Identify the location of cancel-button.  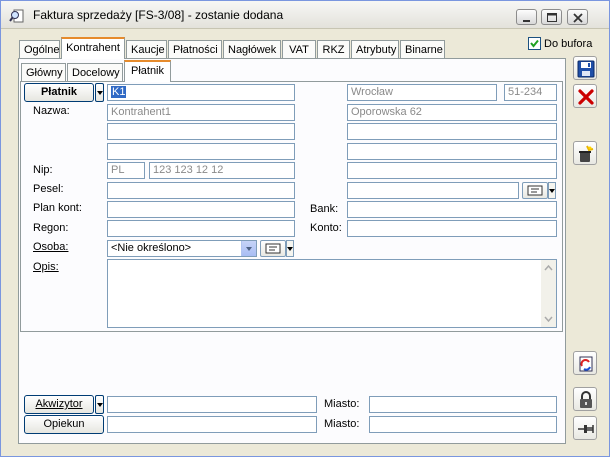
(585, 96).